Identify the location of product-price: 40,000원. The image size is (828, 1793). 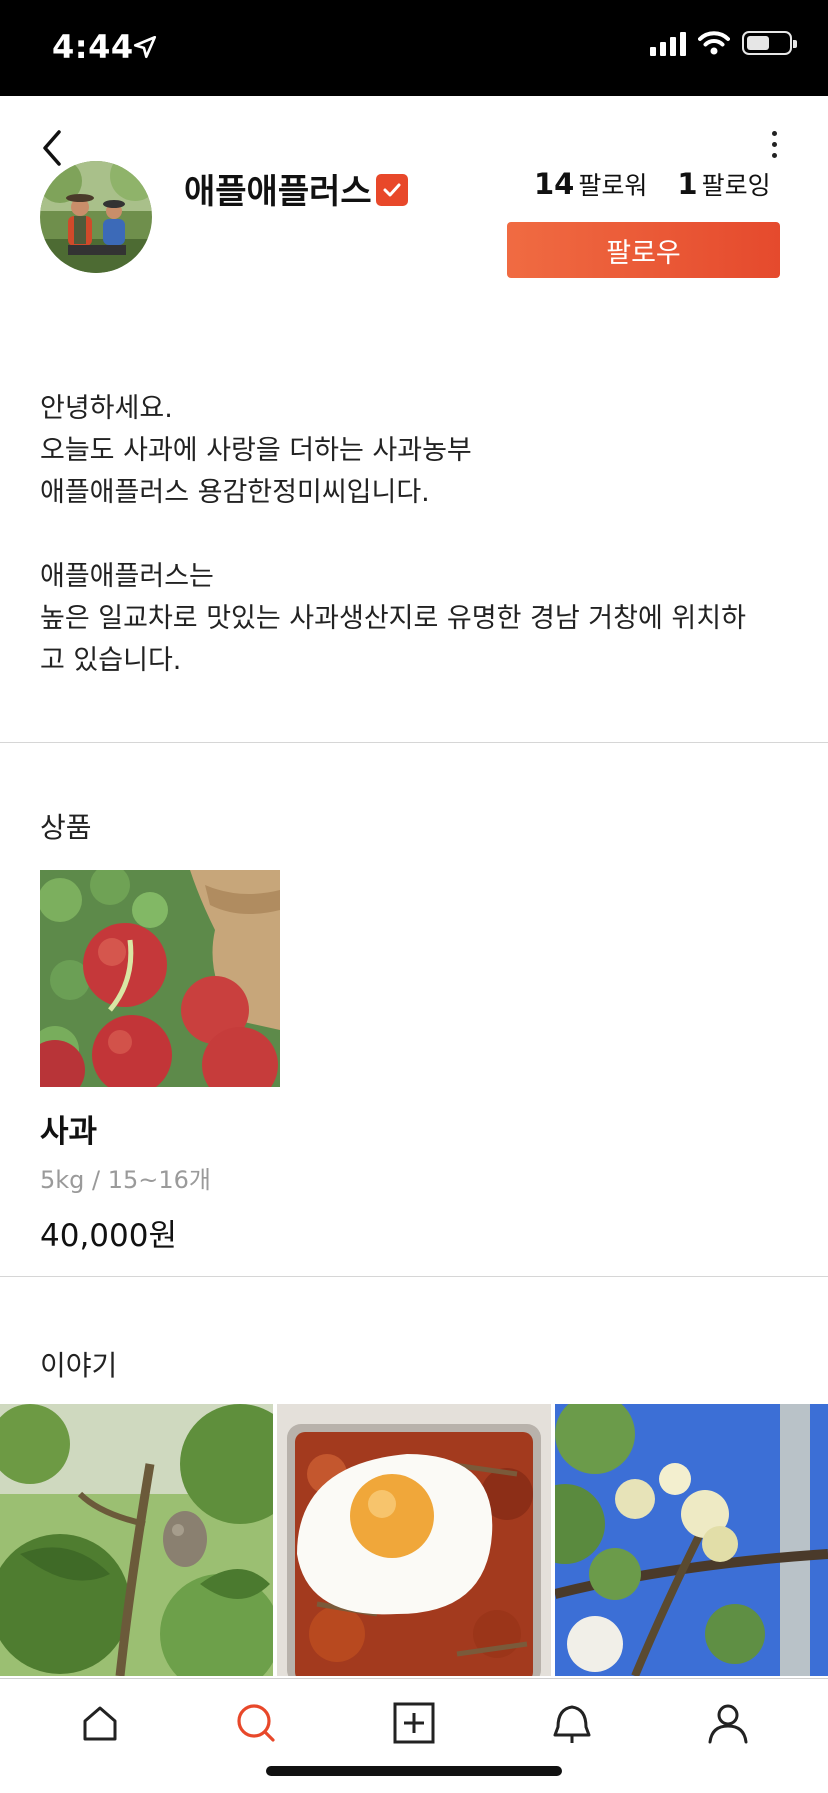
(108, 1236).